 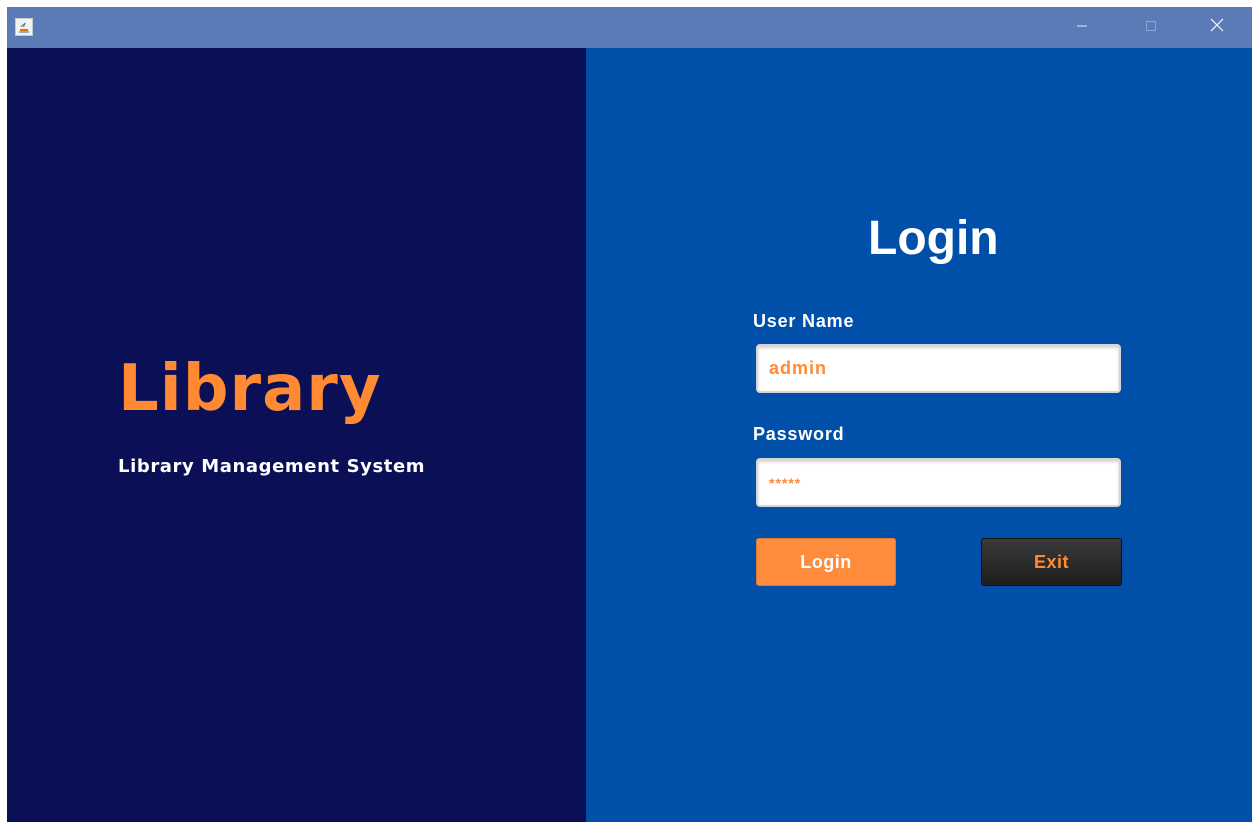 I want to click on username-input: admin, so click(x=938, y=368).